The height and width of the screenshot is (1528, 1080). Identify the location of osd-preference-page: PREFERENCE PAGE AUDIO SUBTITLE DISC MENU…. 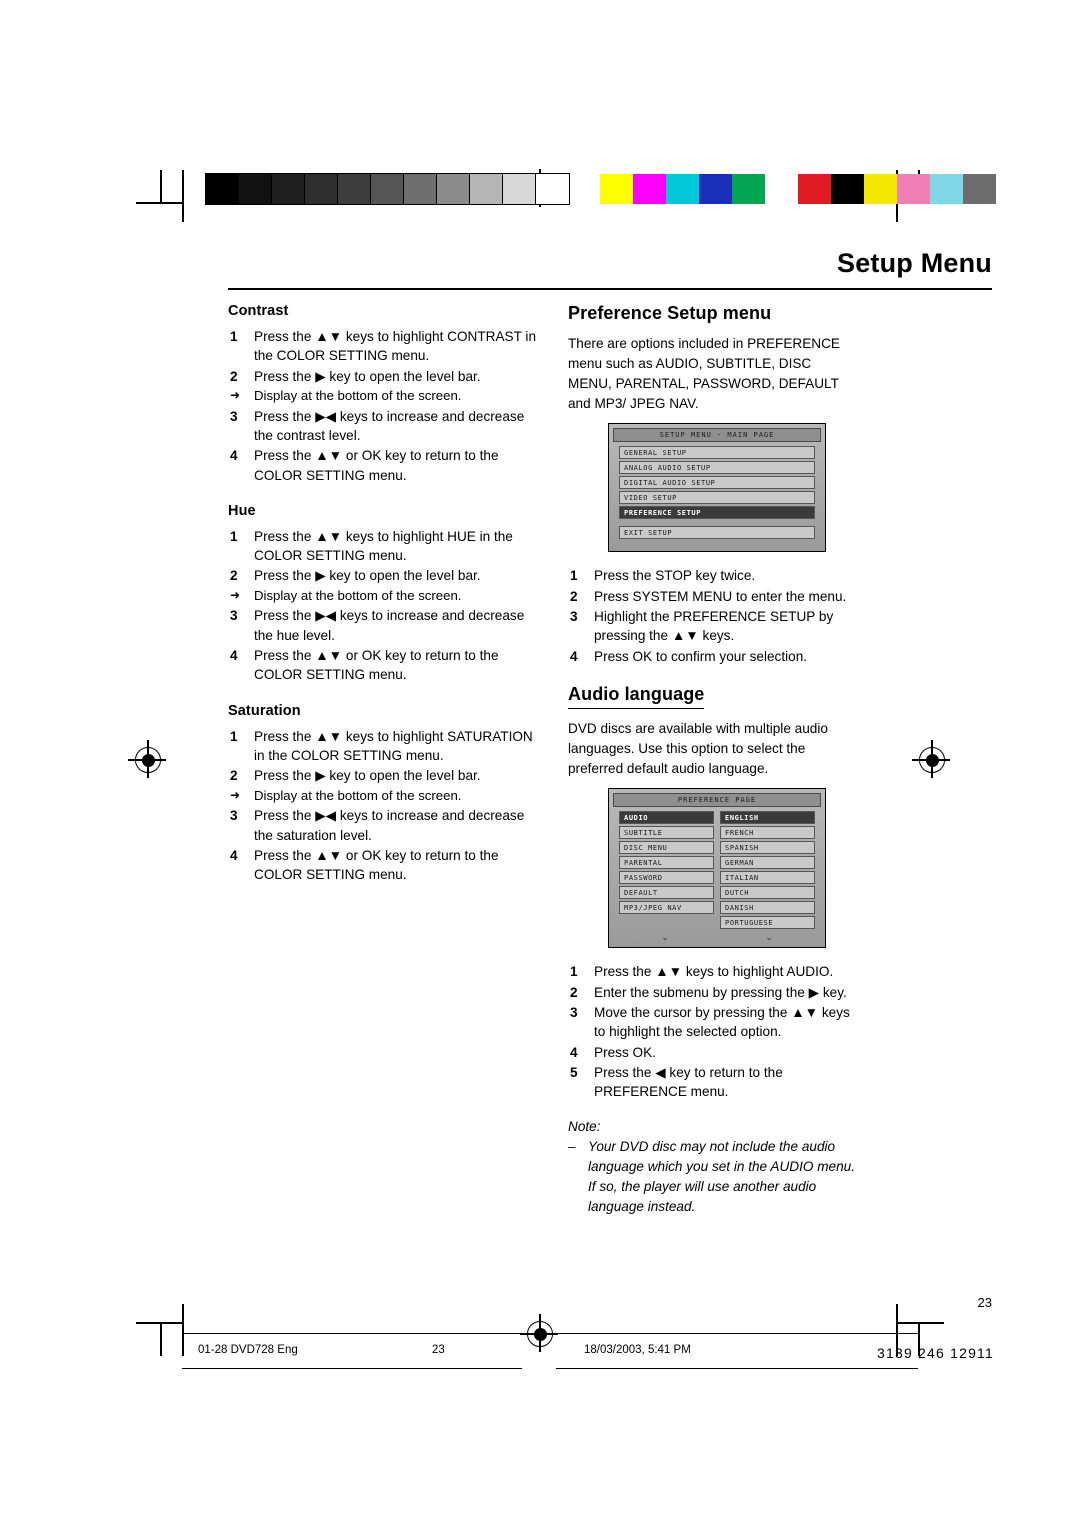
(717, 868).